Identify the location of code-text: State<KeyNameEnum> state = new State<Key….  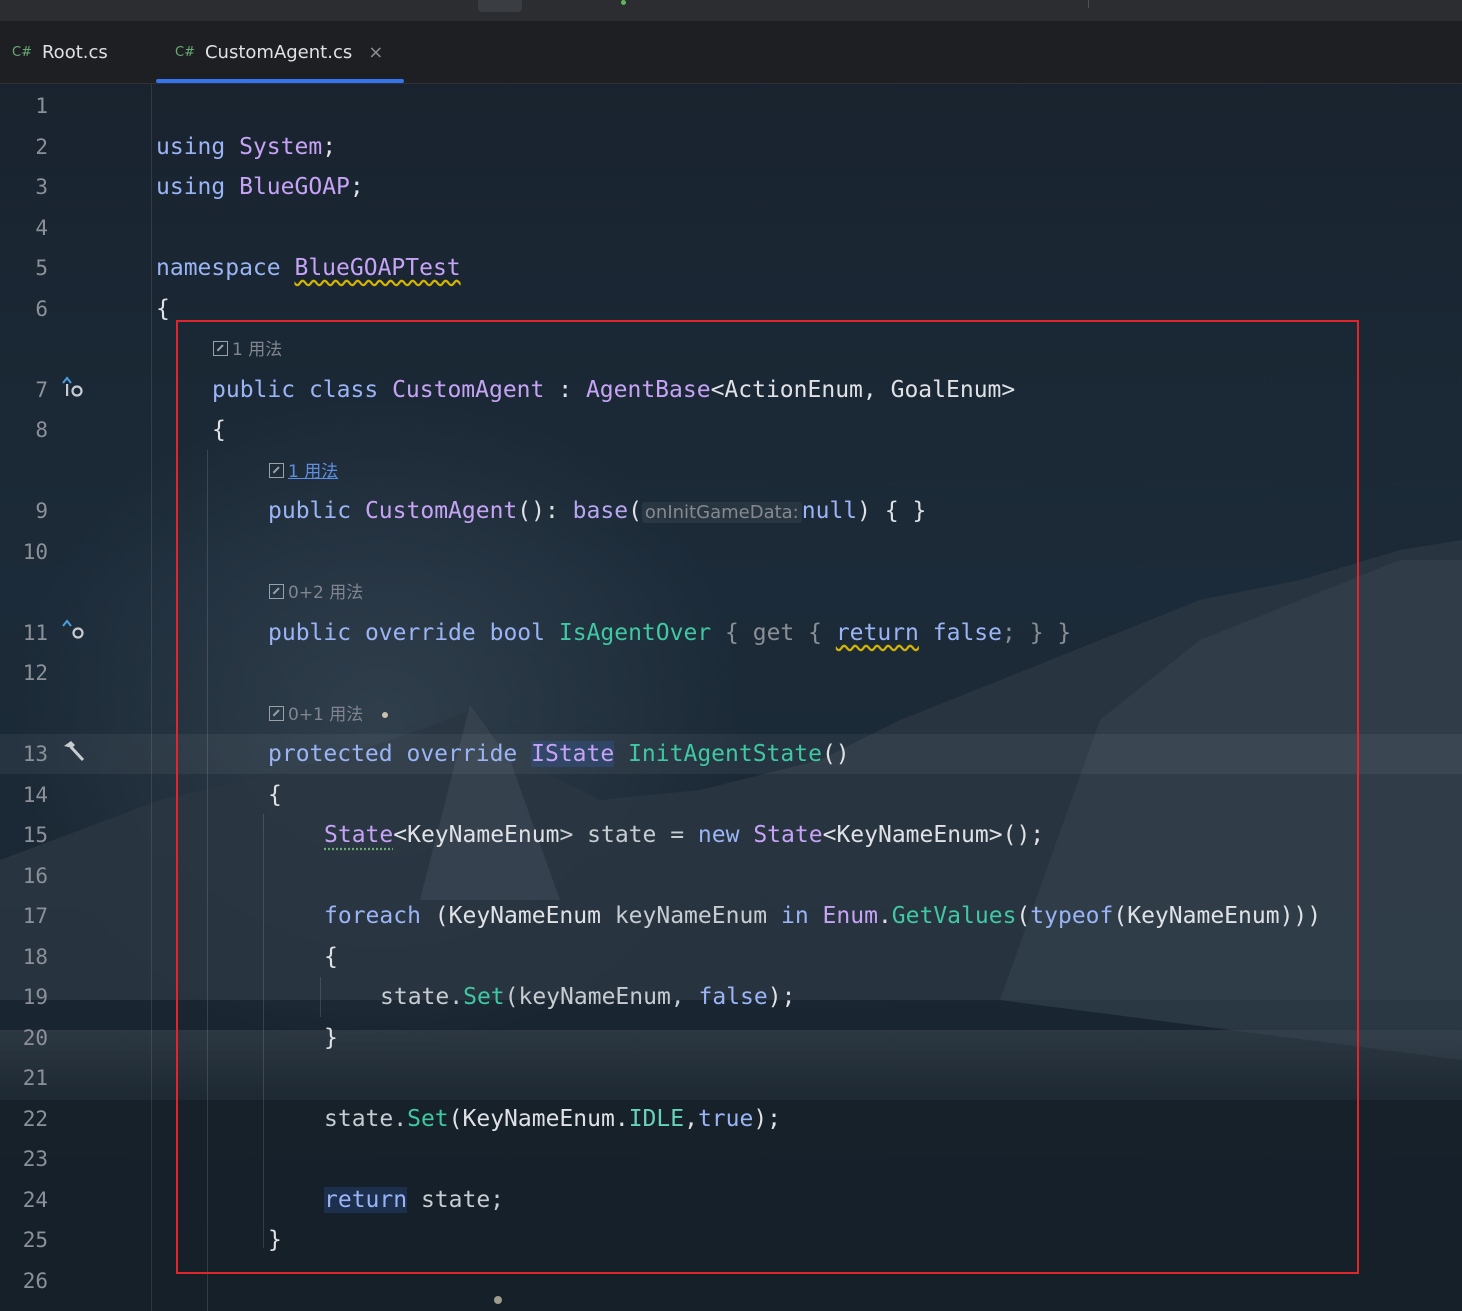
(684, 835).